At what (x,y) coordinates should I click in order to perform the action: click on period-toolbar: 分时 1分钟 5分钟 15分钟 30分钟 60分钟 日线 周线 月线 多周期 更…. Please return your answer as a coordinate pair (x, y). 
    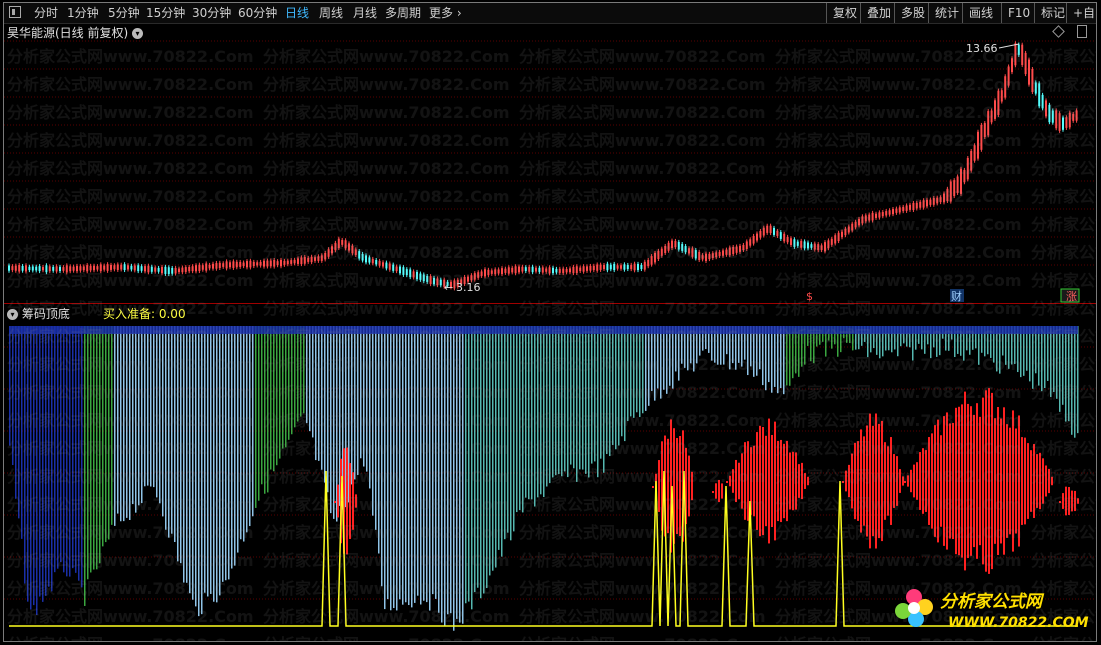
    Looking at the image, I should click on (550, 13).